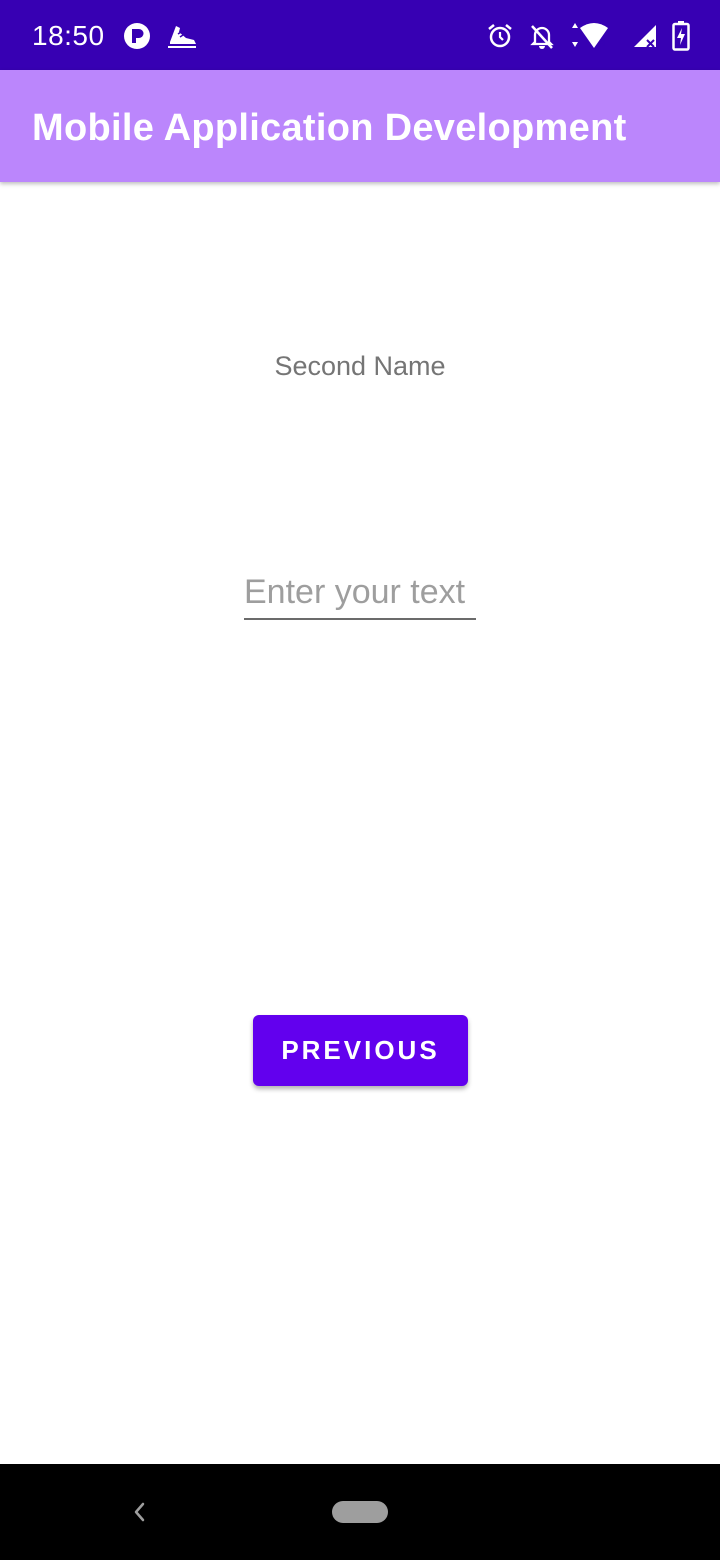 This screenshot has height=1560, width=720. Describe the element at coordinates (182, 36) in the screenshot. I see `shoe-icon` at that location.